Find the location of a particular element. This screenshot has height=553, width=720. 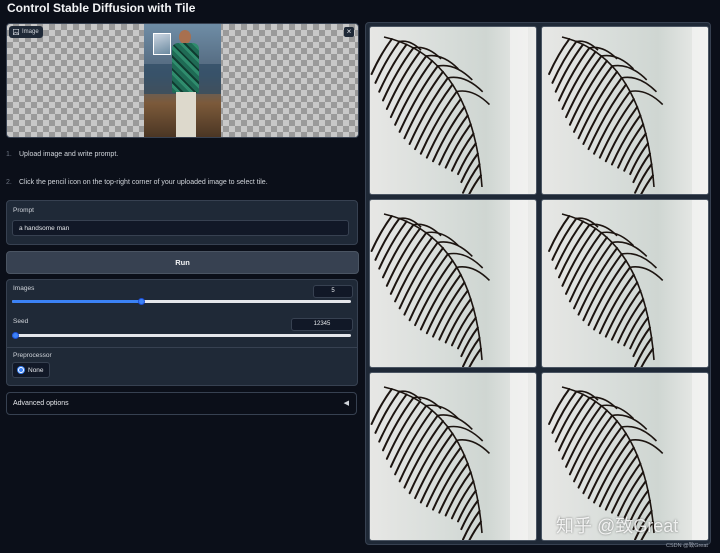

image-label-badge: Image is located at coordinates (26, 32).